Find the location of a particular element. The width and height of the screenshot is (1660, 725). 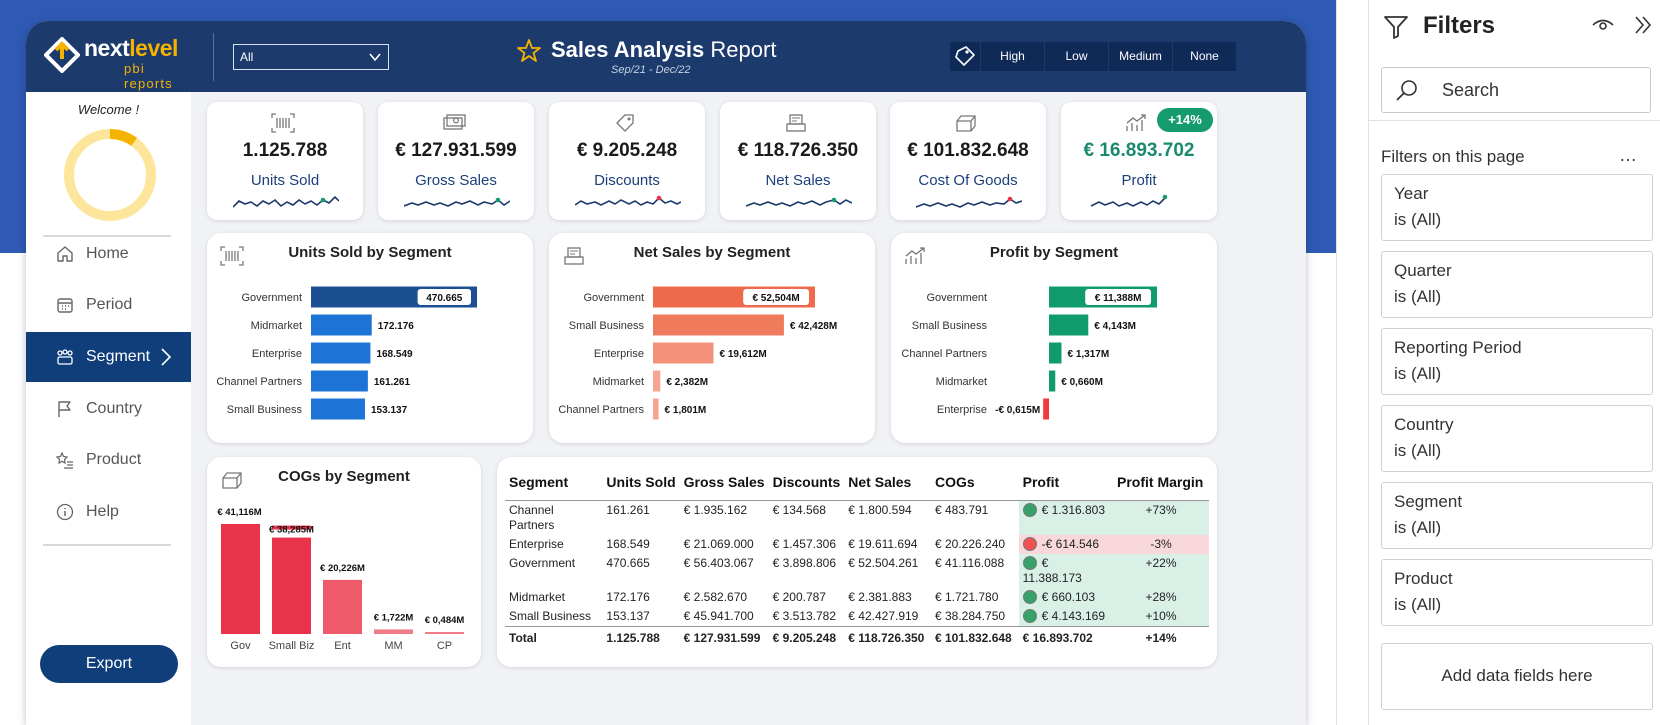

people-icon is located at coordinates (65, 357).